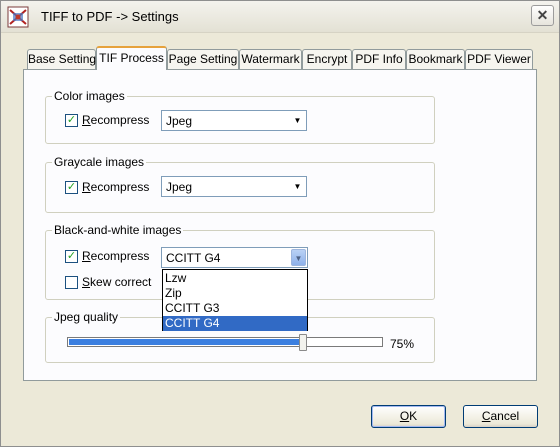  I want to click on window-title: TIFF to PDF -> Settings, so click(110, 16).